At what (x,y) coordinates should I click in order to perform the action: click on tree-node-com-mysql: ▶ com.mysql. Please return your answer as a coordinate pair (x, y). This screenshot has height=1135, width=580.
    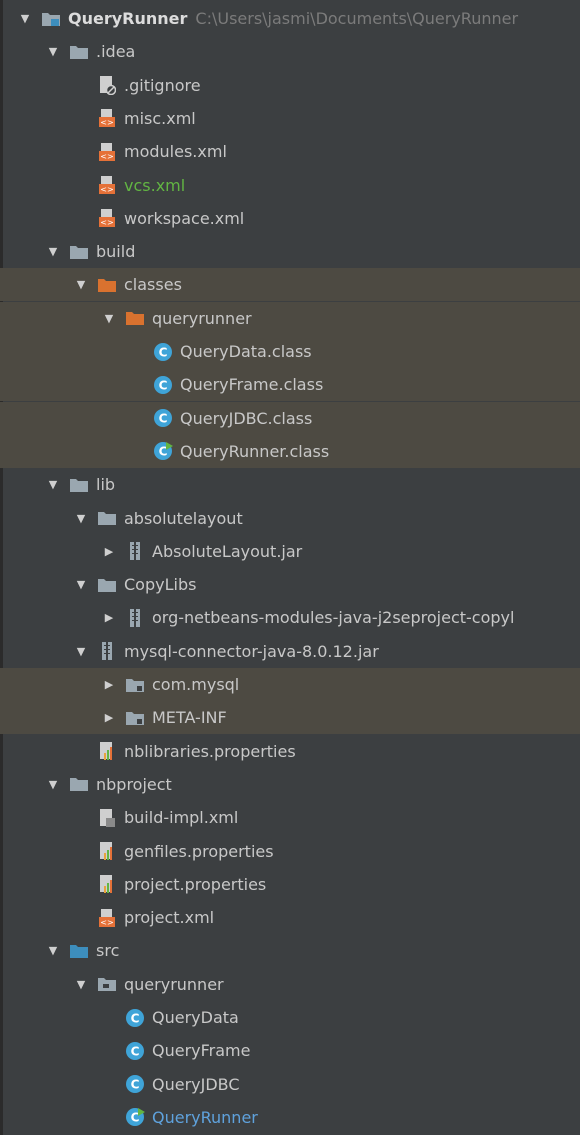
    Looking at the image, I should click on (290, 684).